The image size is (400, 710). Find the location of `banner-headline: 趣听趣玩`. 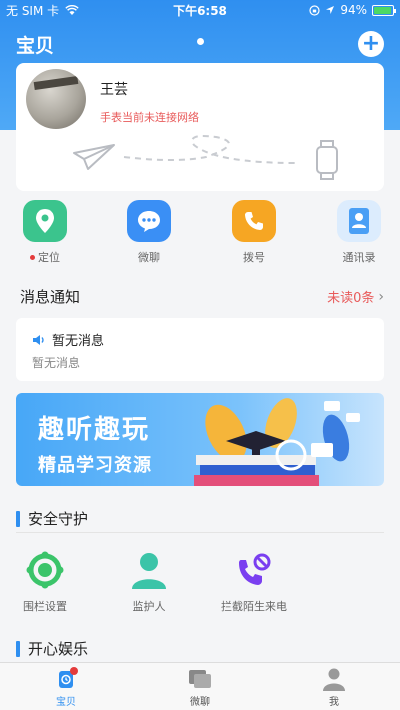

banner-headline: 趣听趣玩 is located at coordinates (94, 430).